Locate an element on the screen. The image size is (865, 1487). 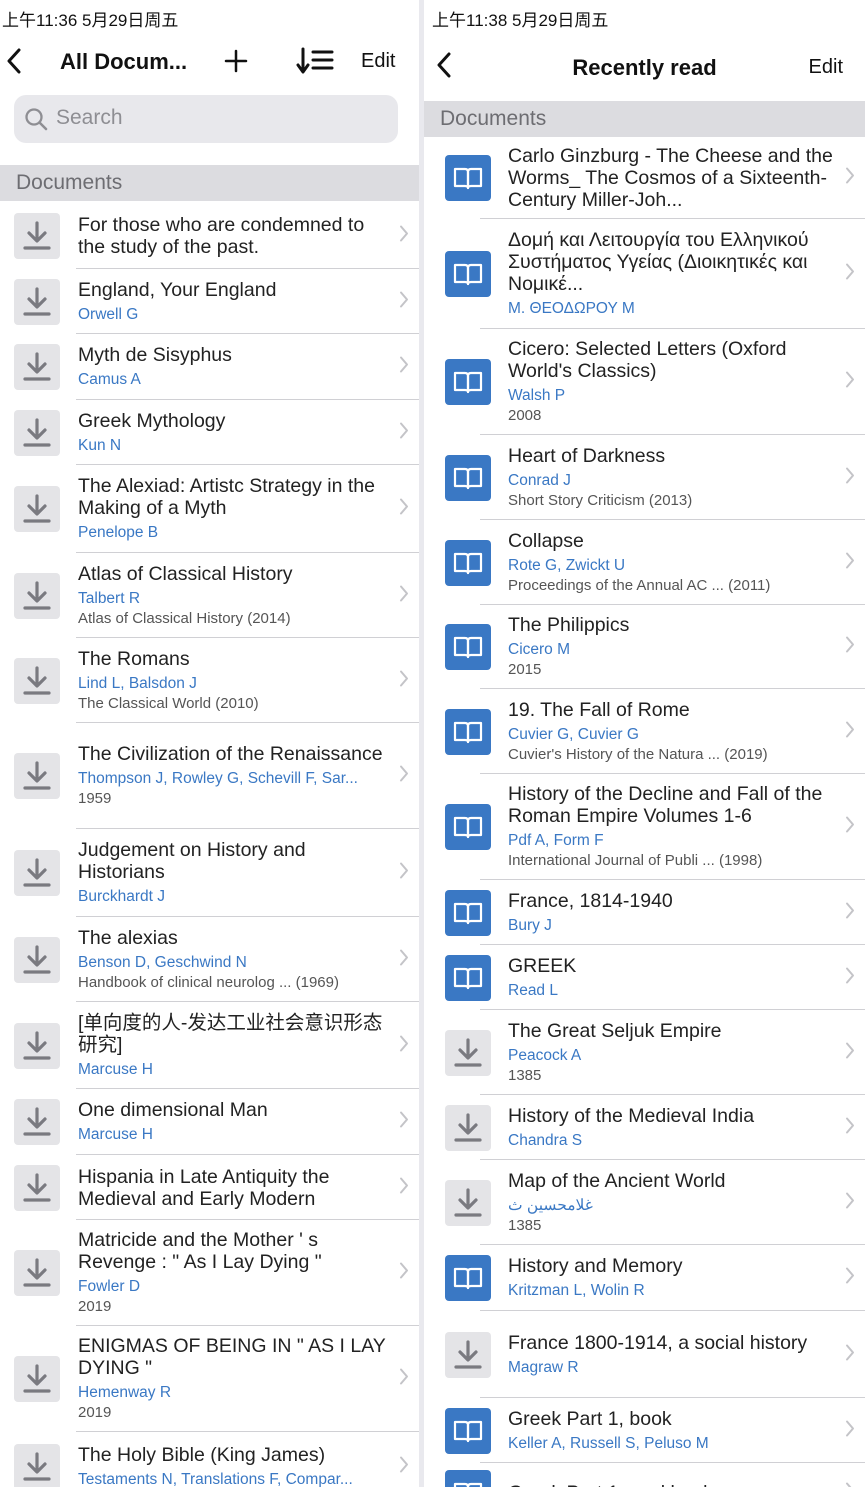
item-title: Judgement on History and Historians is located at coordinates (192, 861).